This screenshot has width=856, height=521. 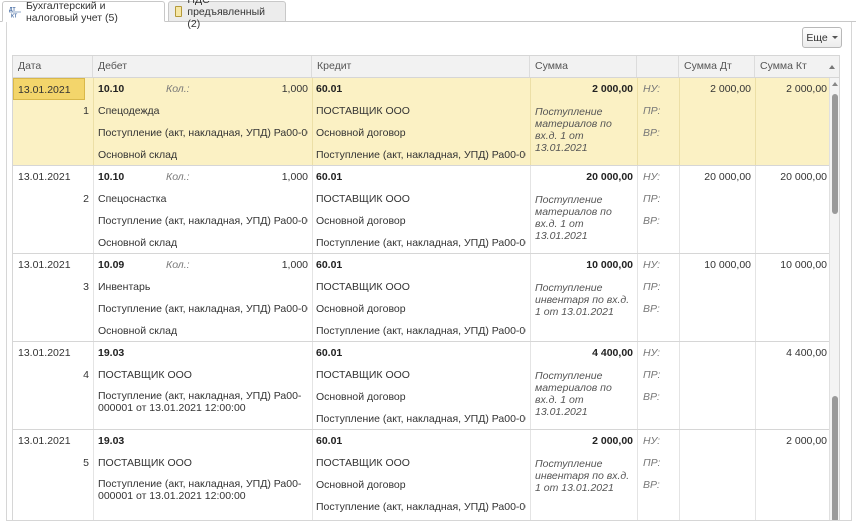 What do you see at coordinates (716, 89) in the screenshot?
I see `sum-dt-value: 2 000,00` at bounding box center [716, 89].